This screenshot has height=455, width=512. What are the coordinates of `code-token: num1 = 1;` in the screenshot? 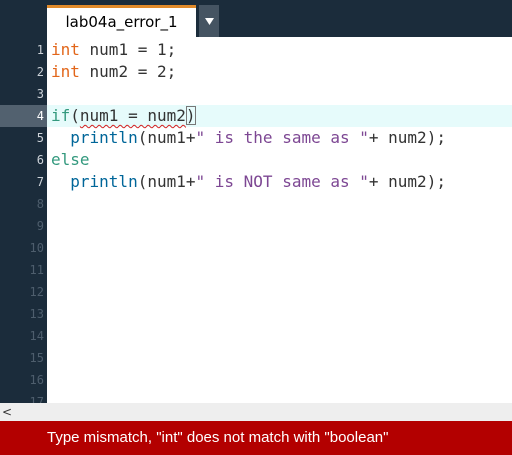 It's located at (128, 49).